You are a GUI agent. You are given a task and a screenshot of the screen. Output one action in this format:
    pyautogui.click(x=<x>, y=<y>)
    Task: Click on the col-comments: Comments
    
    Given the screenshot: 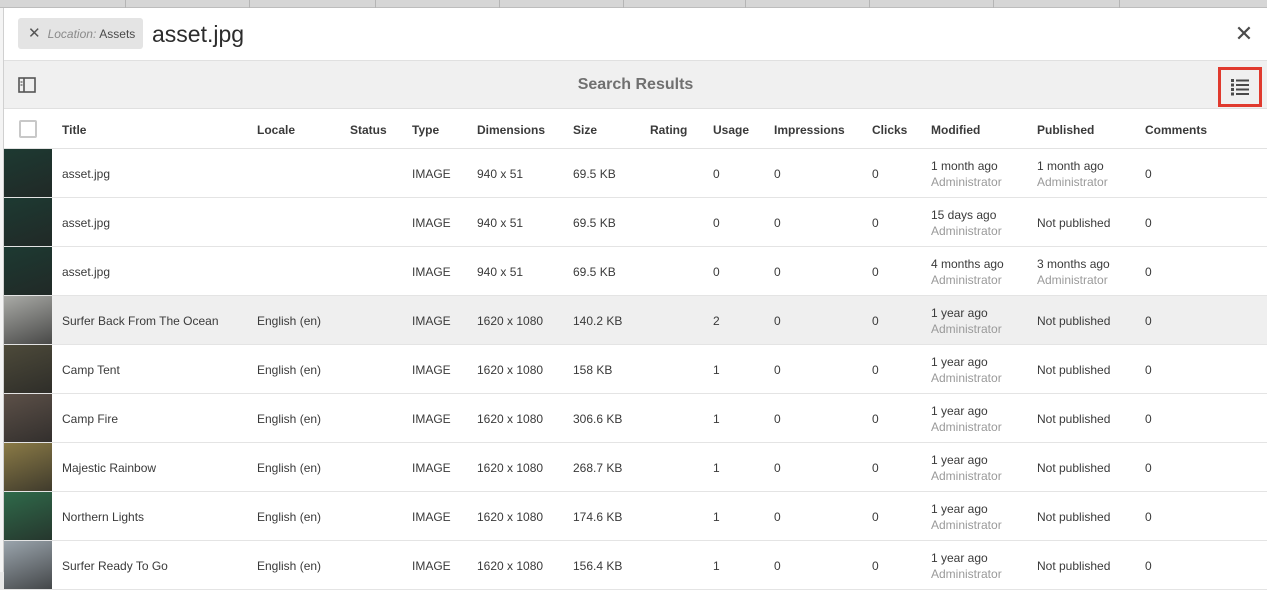 What is the action you would take?
    pyautogui.click(x=1176, y=130)
    